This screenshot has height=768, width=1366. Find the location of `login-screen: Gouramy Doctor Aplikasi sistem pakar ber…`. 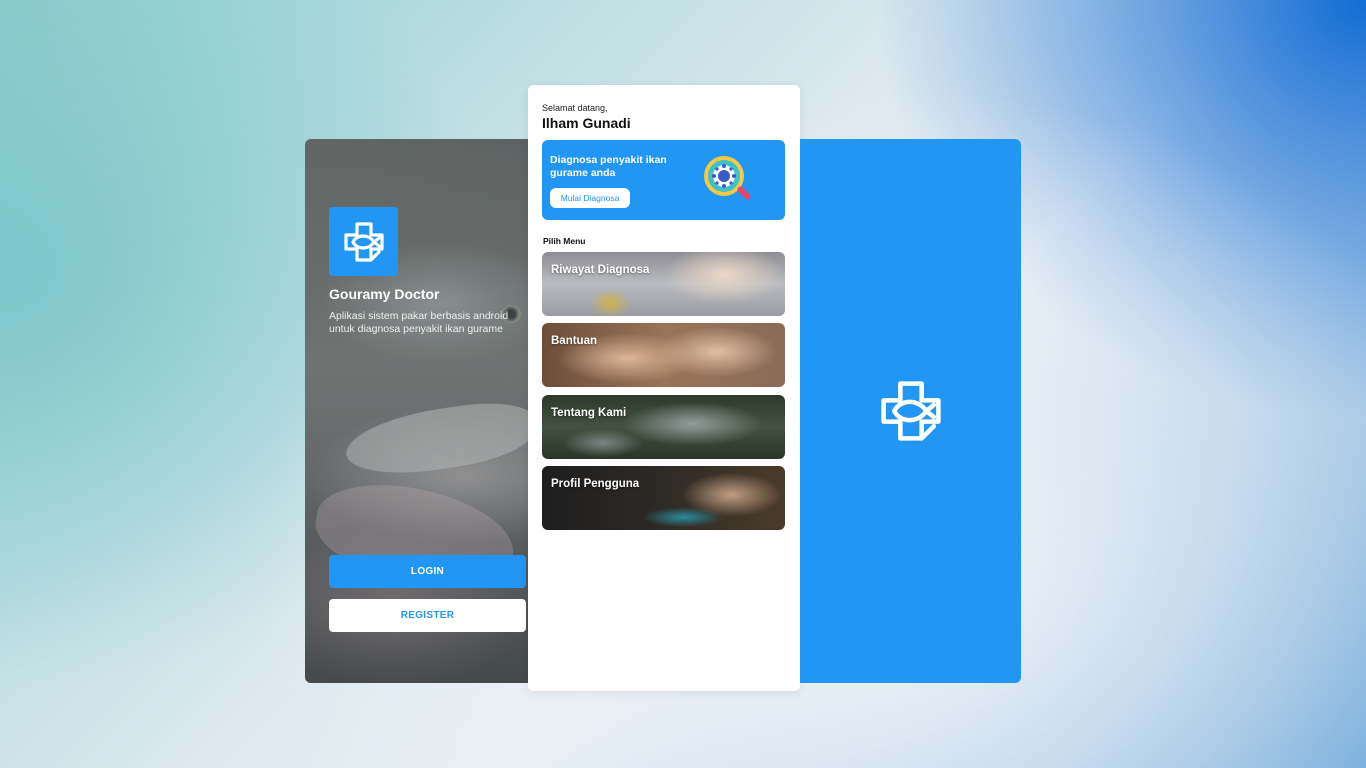

login-screen: Gouramy Doctor Aplikasi sistem pakar ber… is located at coordinates (416, 411).